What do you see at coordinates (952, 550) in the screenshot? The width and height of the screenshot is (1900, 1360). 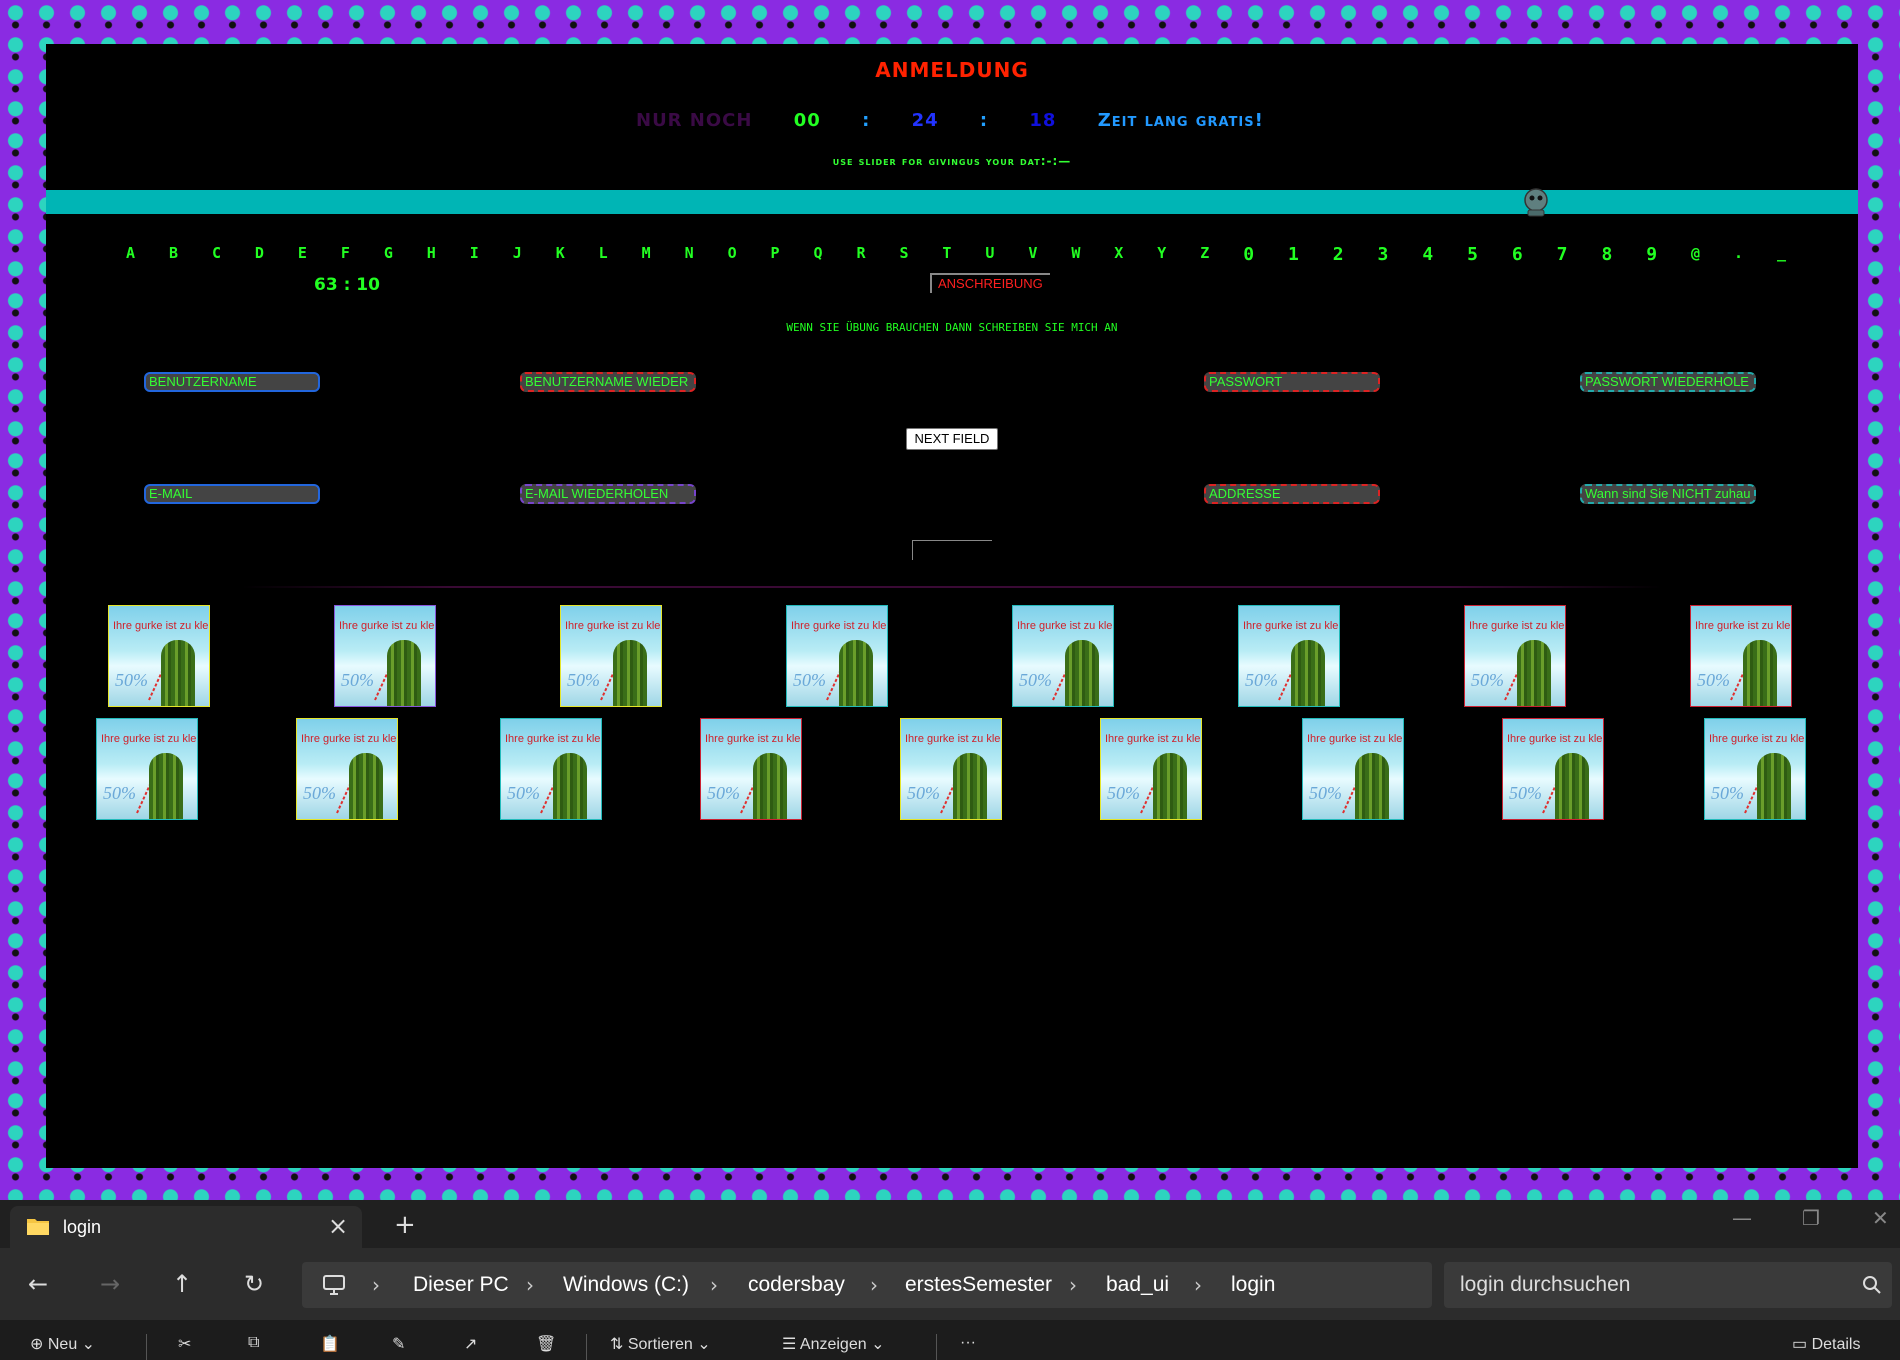 I see `empty-input` at bounding box center [952, 550].